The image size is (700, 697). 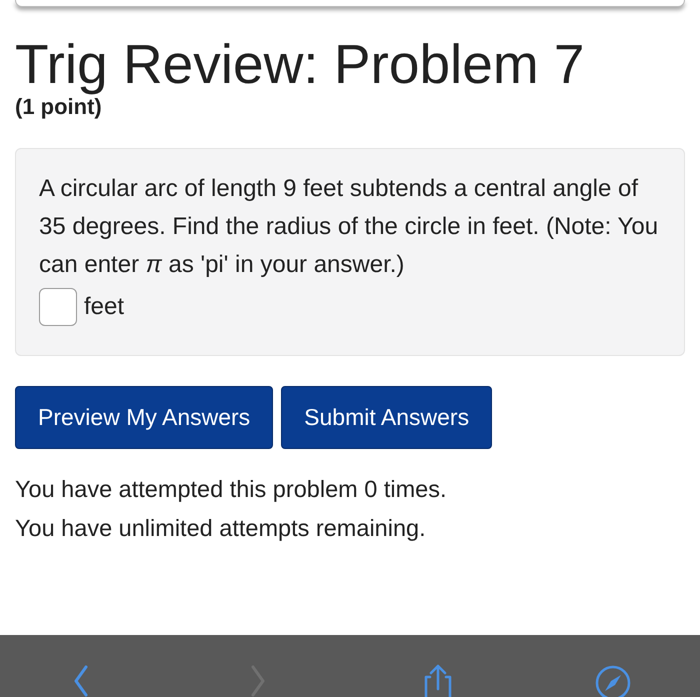 I want to click on submit-button: Submit Answers, so click(x=386, y=417).